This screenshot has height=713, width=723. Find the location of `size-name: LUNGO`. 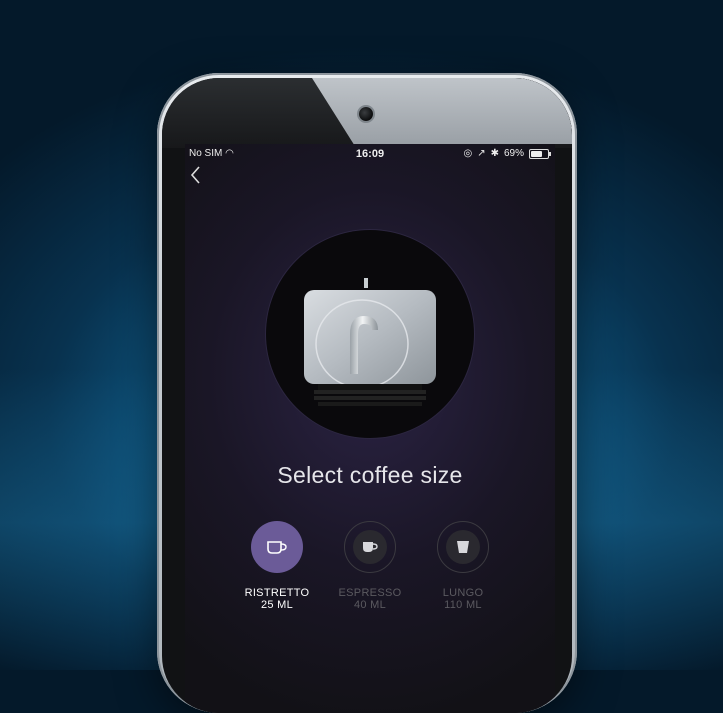

size-name: LUNGO is located at coordinates (463, 593).